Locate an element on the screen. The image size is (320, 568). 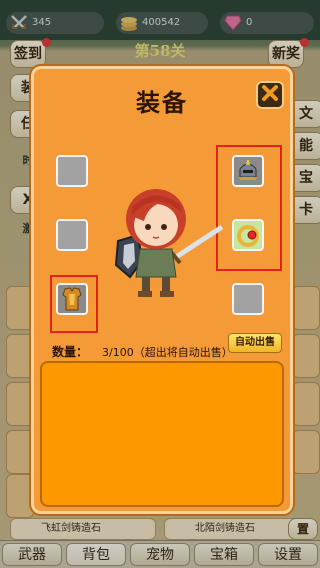
quantity-row: 数量： 3/100（超出将自动出售） is located at coordinates (142, 351).